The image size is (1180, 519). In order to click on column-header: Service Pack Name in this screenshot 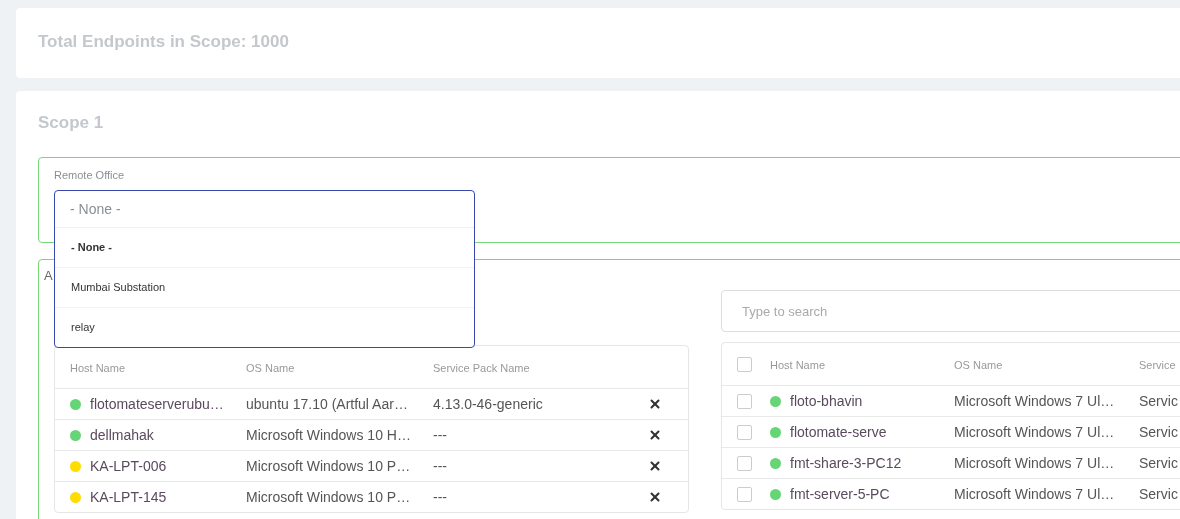, I will do `click(482, 367)`.